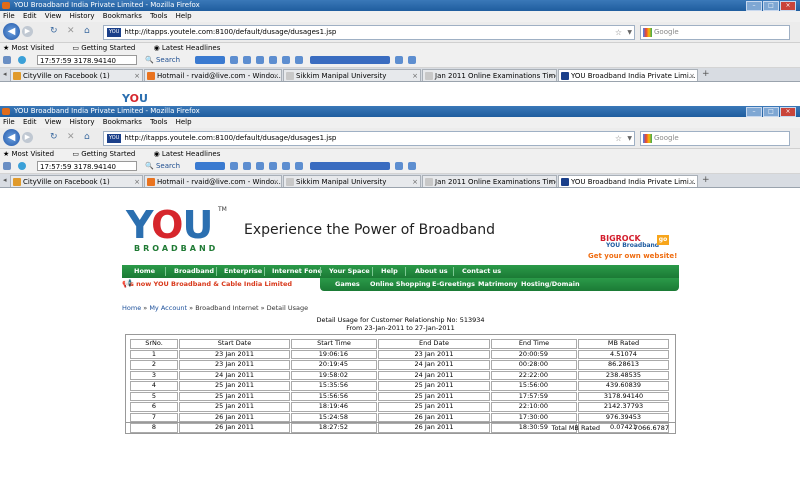 Image resolution: width=800 pixels, height=477 pixels. I want to click on menu-tools: Tools, so click(158, 16).